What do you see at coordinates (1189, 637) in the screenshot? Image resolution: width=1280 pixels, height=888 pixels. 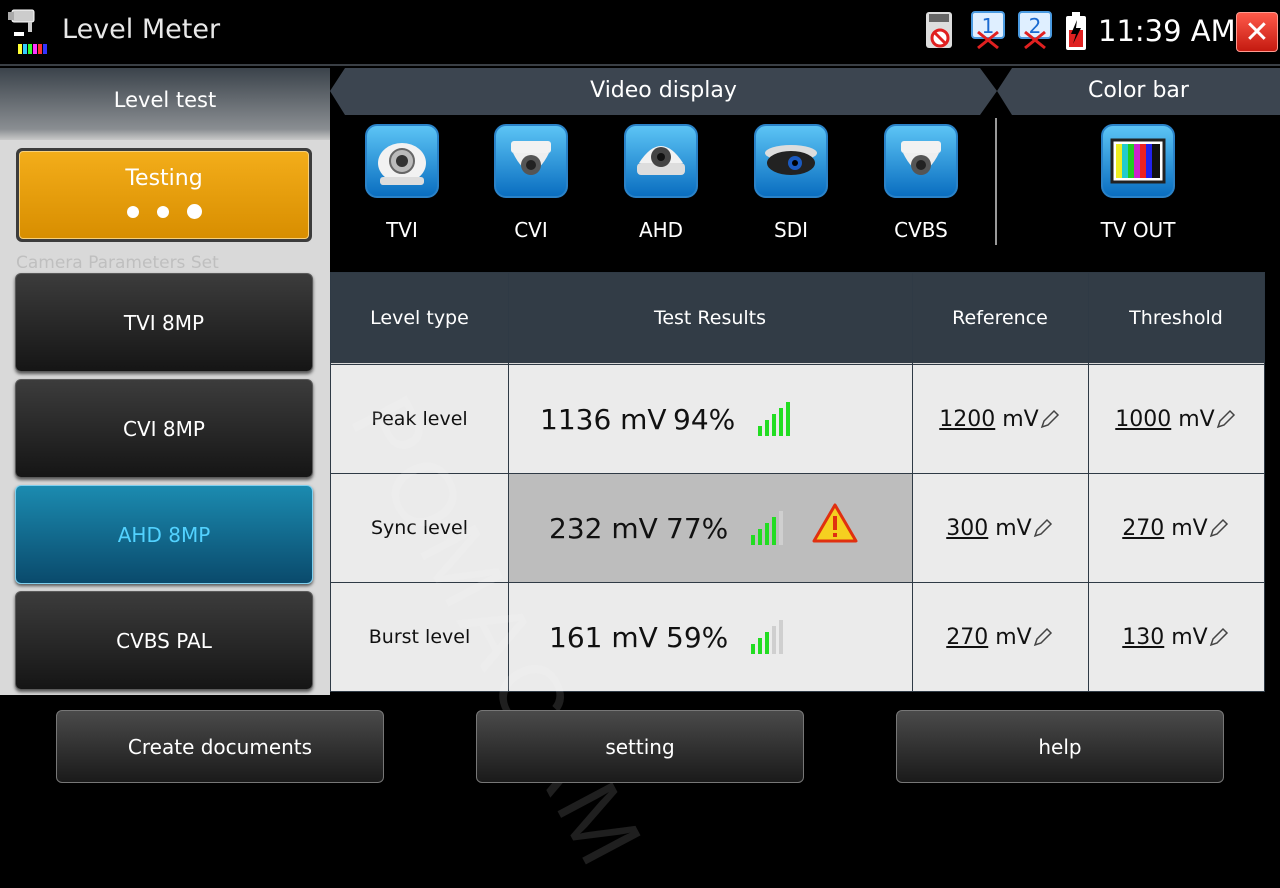 I see `burst-threshold-unit: mV` at bounding box center [1189, 637].